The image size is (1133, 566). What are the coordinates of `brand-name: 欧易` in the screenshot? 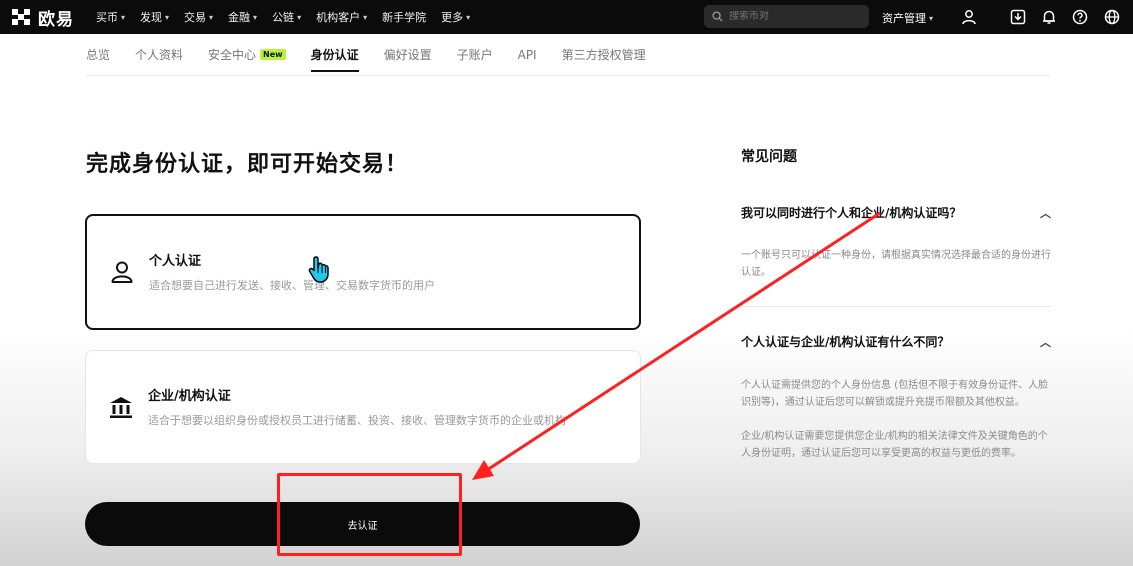 It's located at (56, 19).